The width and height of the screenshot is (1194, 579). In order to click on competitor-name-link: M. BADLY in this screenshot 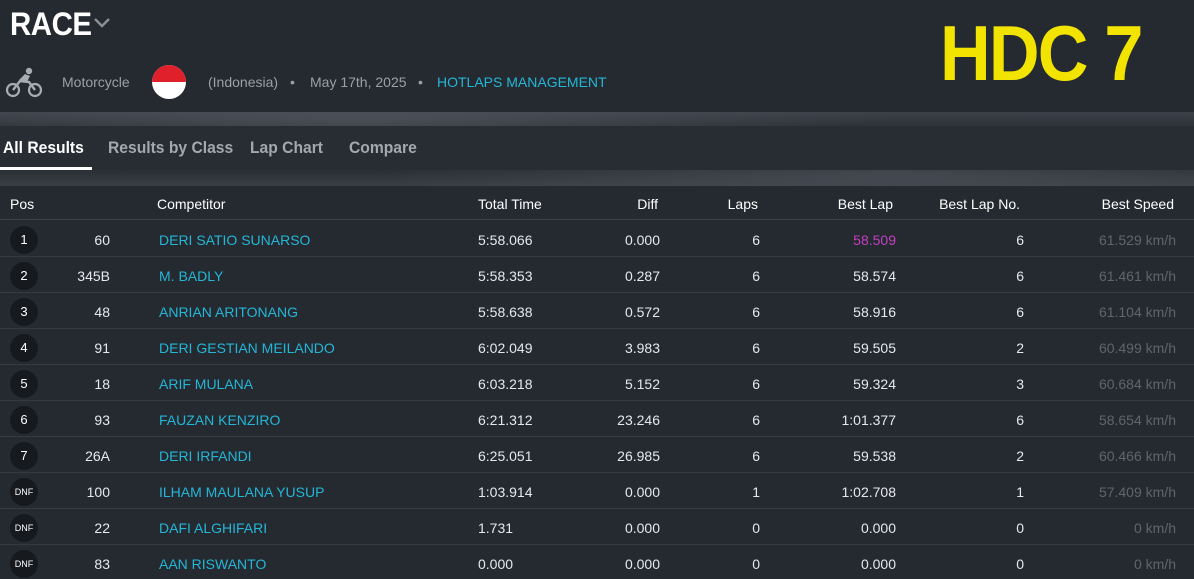, I will do `click(191, 276)`.